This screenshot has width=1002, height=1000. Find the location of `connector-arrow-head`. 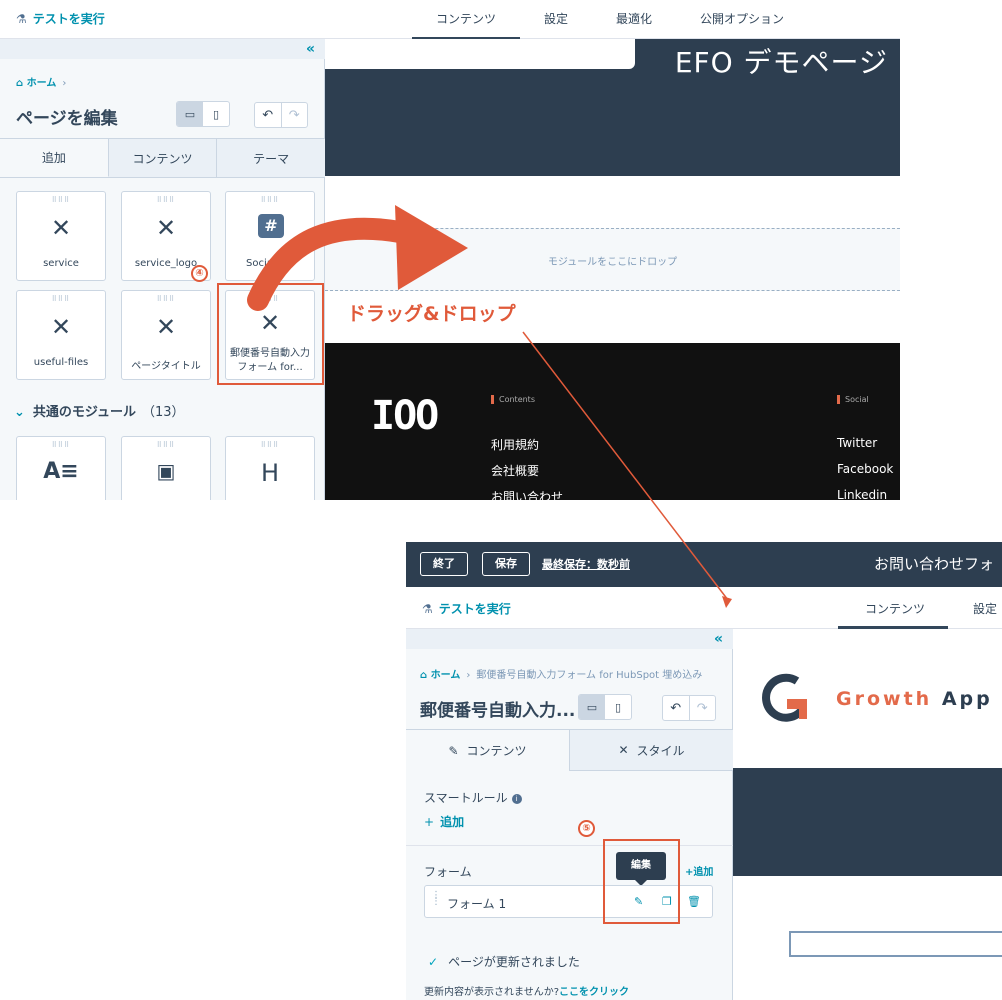

connector-arrow-head is located at coordinates (727, 602).